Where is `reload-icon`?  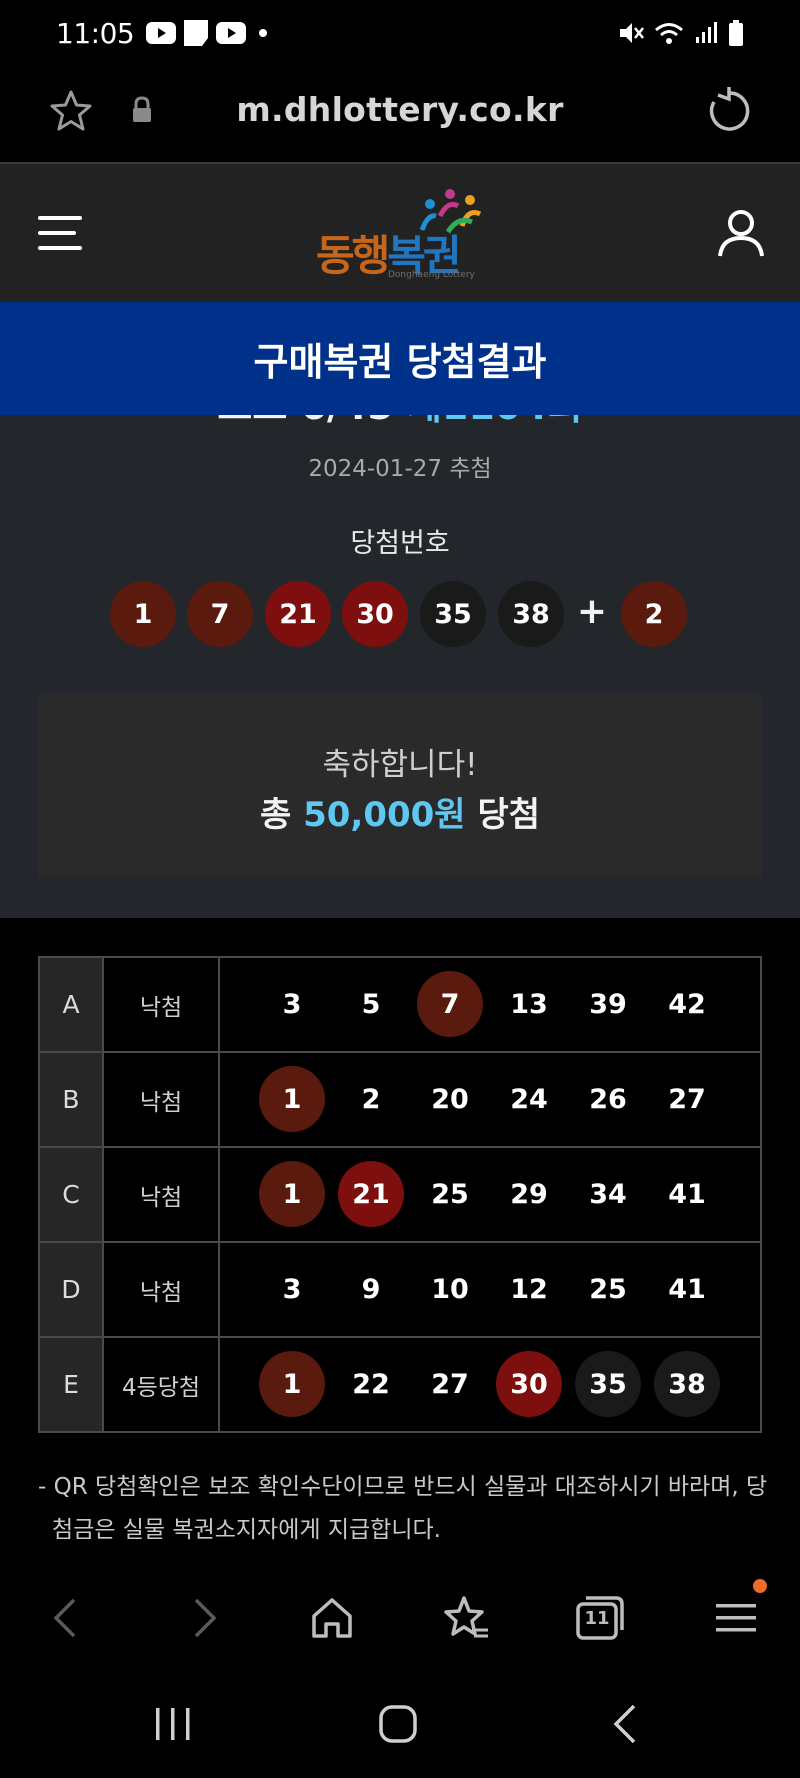
reload-icon is located at coordinates (729, 111).